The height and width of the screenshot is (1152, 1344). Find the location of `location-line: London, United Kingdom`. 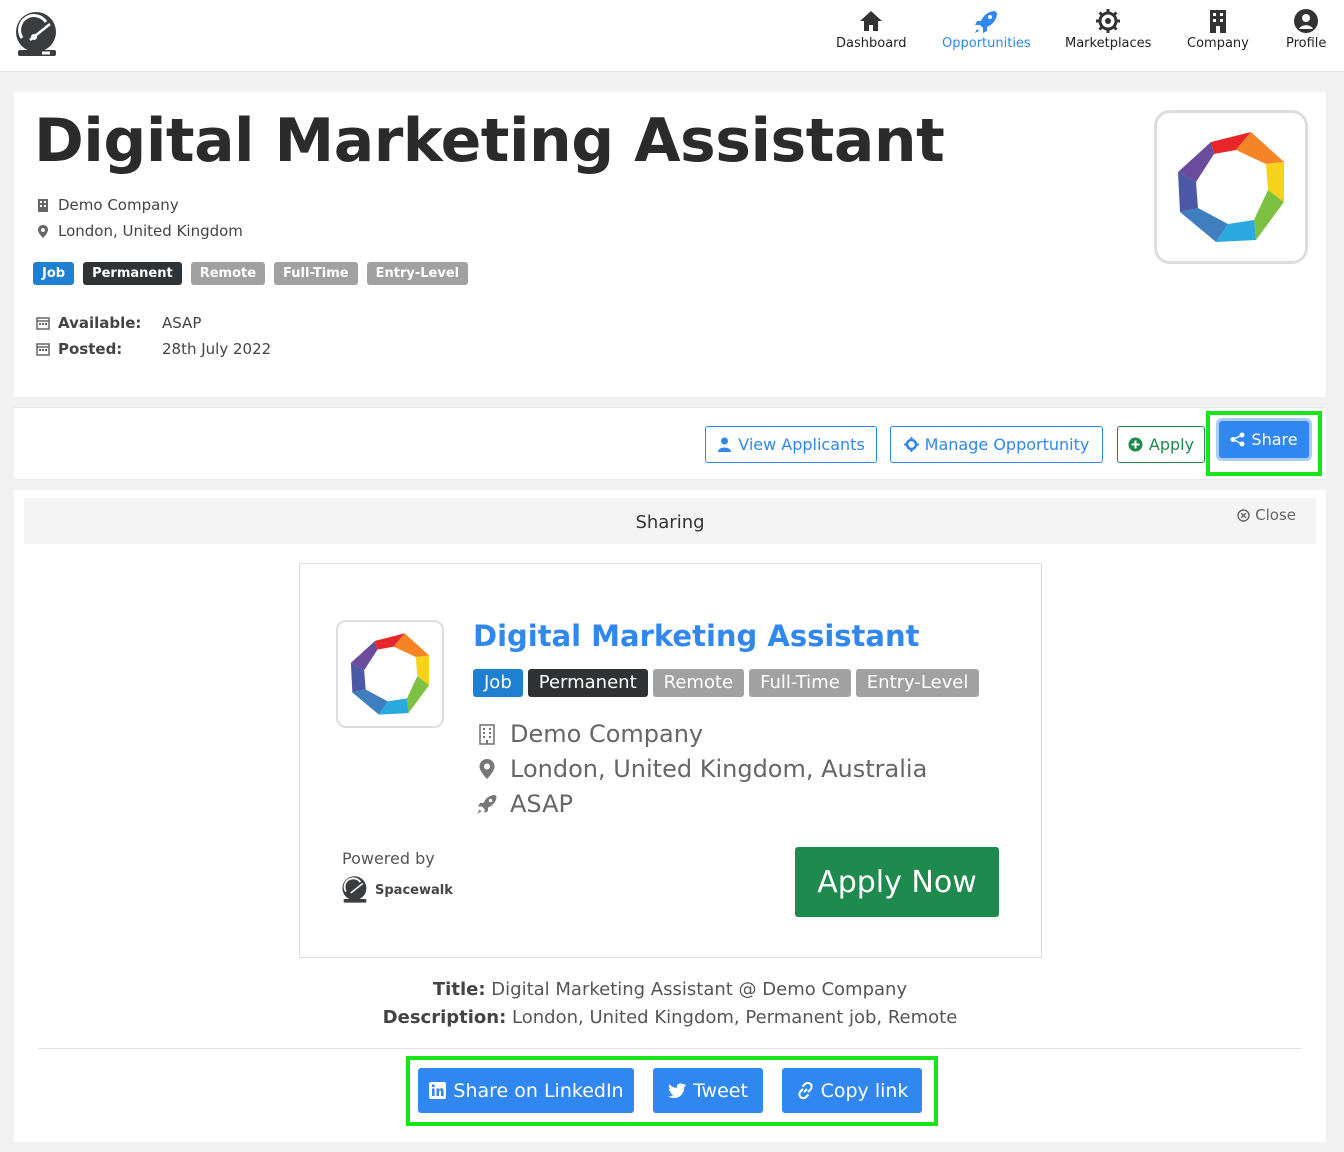

location-line: London, United Kingdom is located at coordinates (139, 231).